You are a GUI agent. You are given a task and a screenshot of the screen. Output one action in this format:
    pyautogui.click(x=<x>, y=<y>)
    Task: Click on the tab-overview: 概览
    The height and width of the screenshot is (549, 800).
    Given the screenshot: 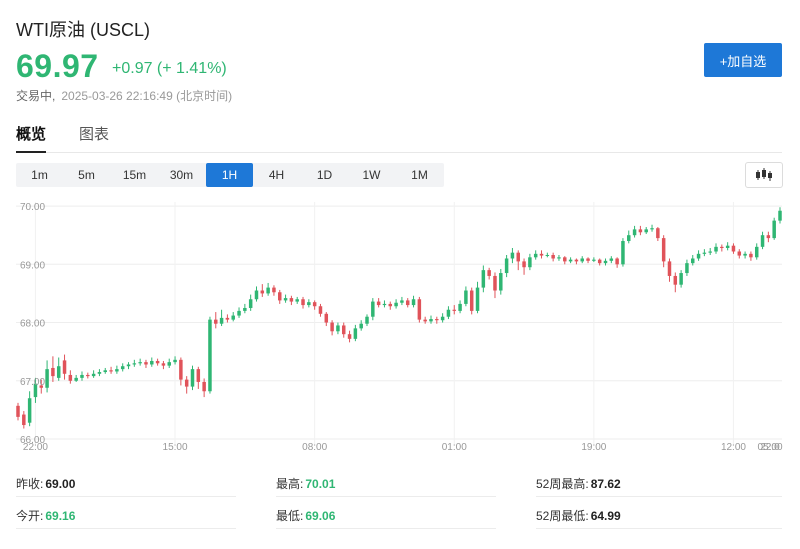 What is the action you would take?
    pyautogui.click(x=31, y=138)
    